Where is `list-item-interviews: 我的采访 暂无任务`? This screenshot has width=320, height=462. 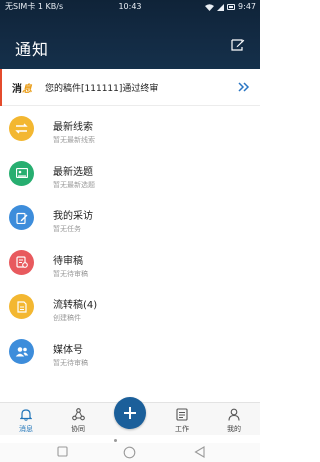
list-item-interviews: 我的采访 暂无任务 is located at coordinates (130, 218).